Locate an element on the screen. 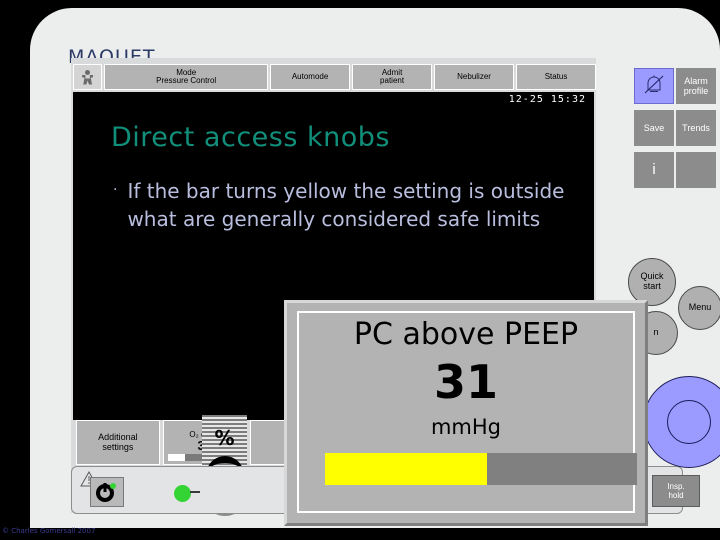 The height and width of the screenshot is (540, 720). trends-button: Trends is located at coordinates (696, 128).